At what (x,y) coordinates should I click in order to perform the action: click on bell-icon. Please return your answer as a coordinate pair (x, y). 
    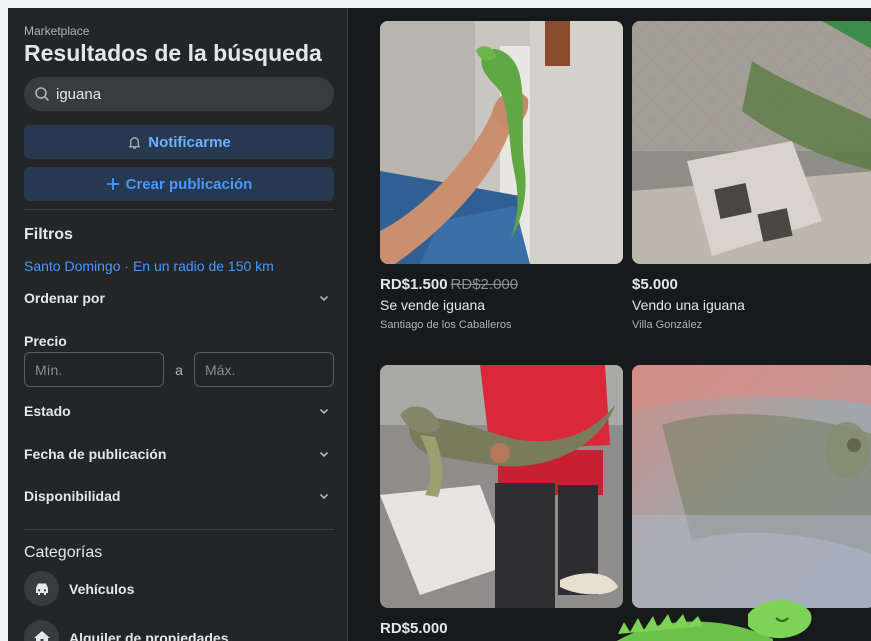
    Looking at the image, I should click on (134, 142).